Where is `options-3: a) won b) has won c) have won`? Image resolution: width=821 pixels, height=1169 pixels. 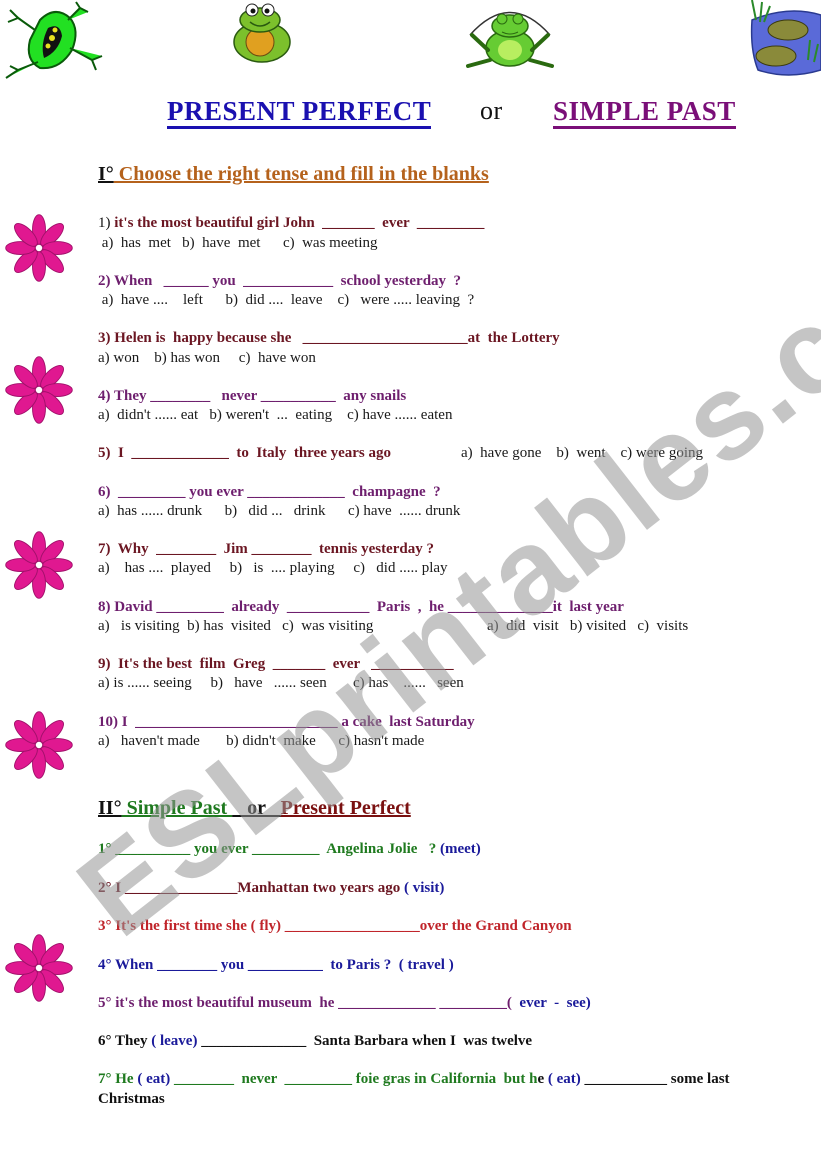
options-3: a) won b) has won c) have won is located at coordinates (207, 358).